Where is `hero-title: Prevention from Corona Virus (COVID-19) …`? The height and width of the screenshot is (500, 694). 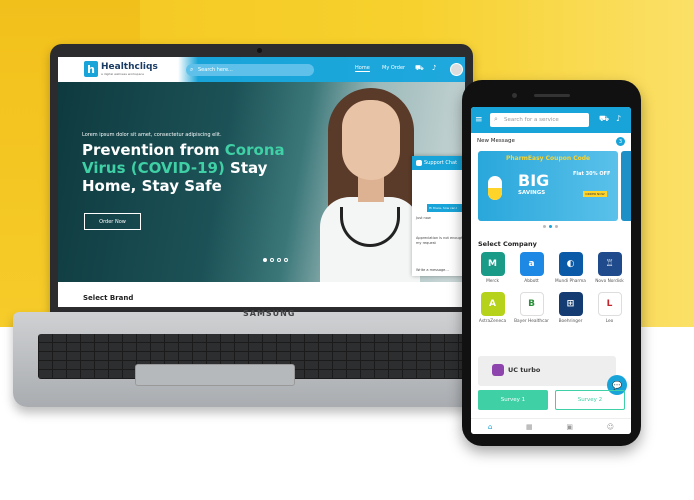 hero-title: Prevention from Corona Virus (COVID-19) … is located at coordinates (183, 168).